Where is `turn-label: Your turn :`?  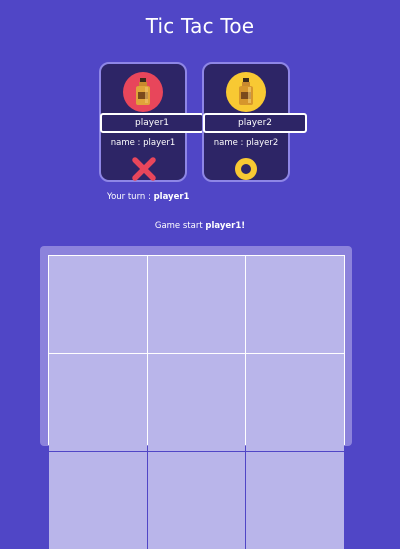 turn-label: Your turn : is located at coordinates (130, 197).